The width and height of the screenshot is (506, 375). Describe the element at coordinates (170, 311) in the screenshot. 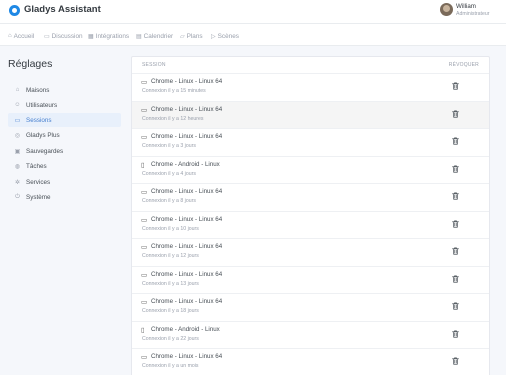

I see `session-time: Connexion il y a 18 jours` at that location.